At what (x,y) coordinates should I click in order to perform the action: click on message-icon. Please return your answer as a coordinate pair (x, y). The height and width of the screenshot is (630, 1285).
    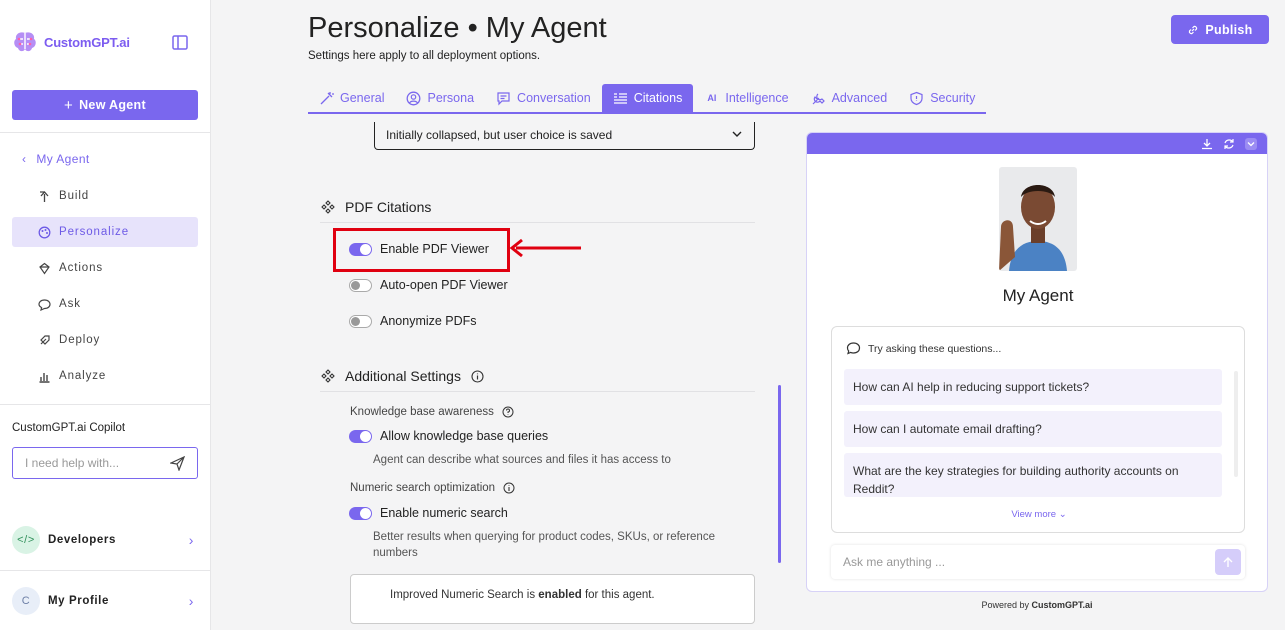
    Looking at the image, I should click on (503, 98).